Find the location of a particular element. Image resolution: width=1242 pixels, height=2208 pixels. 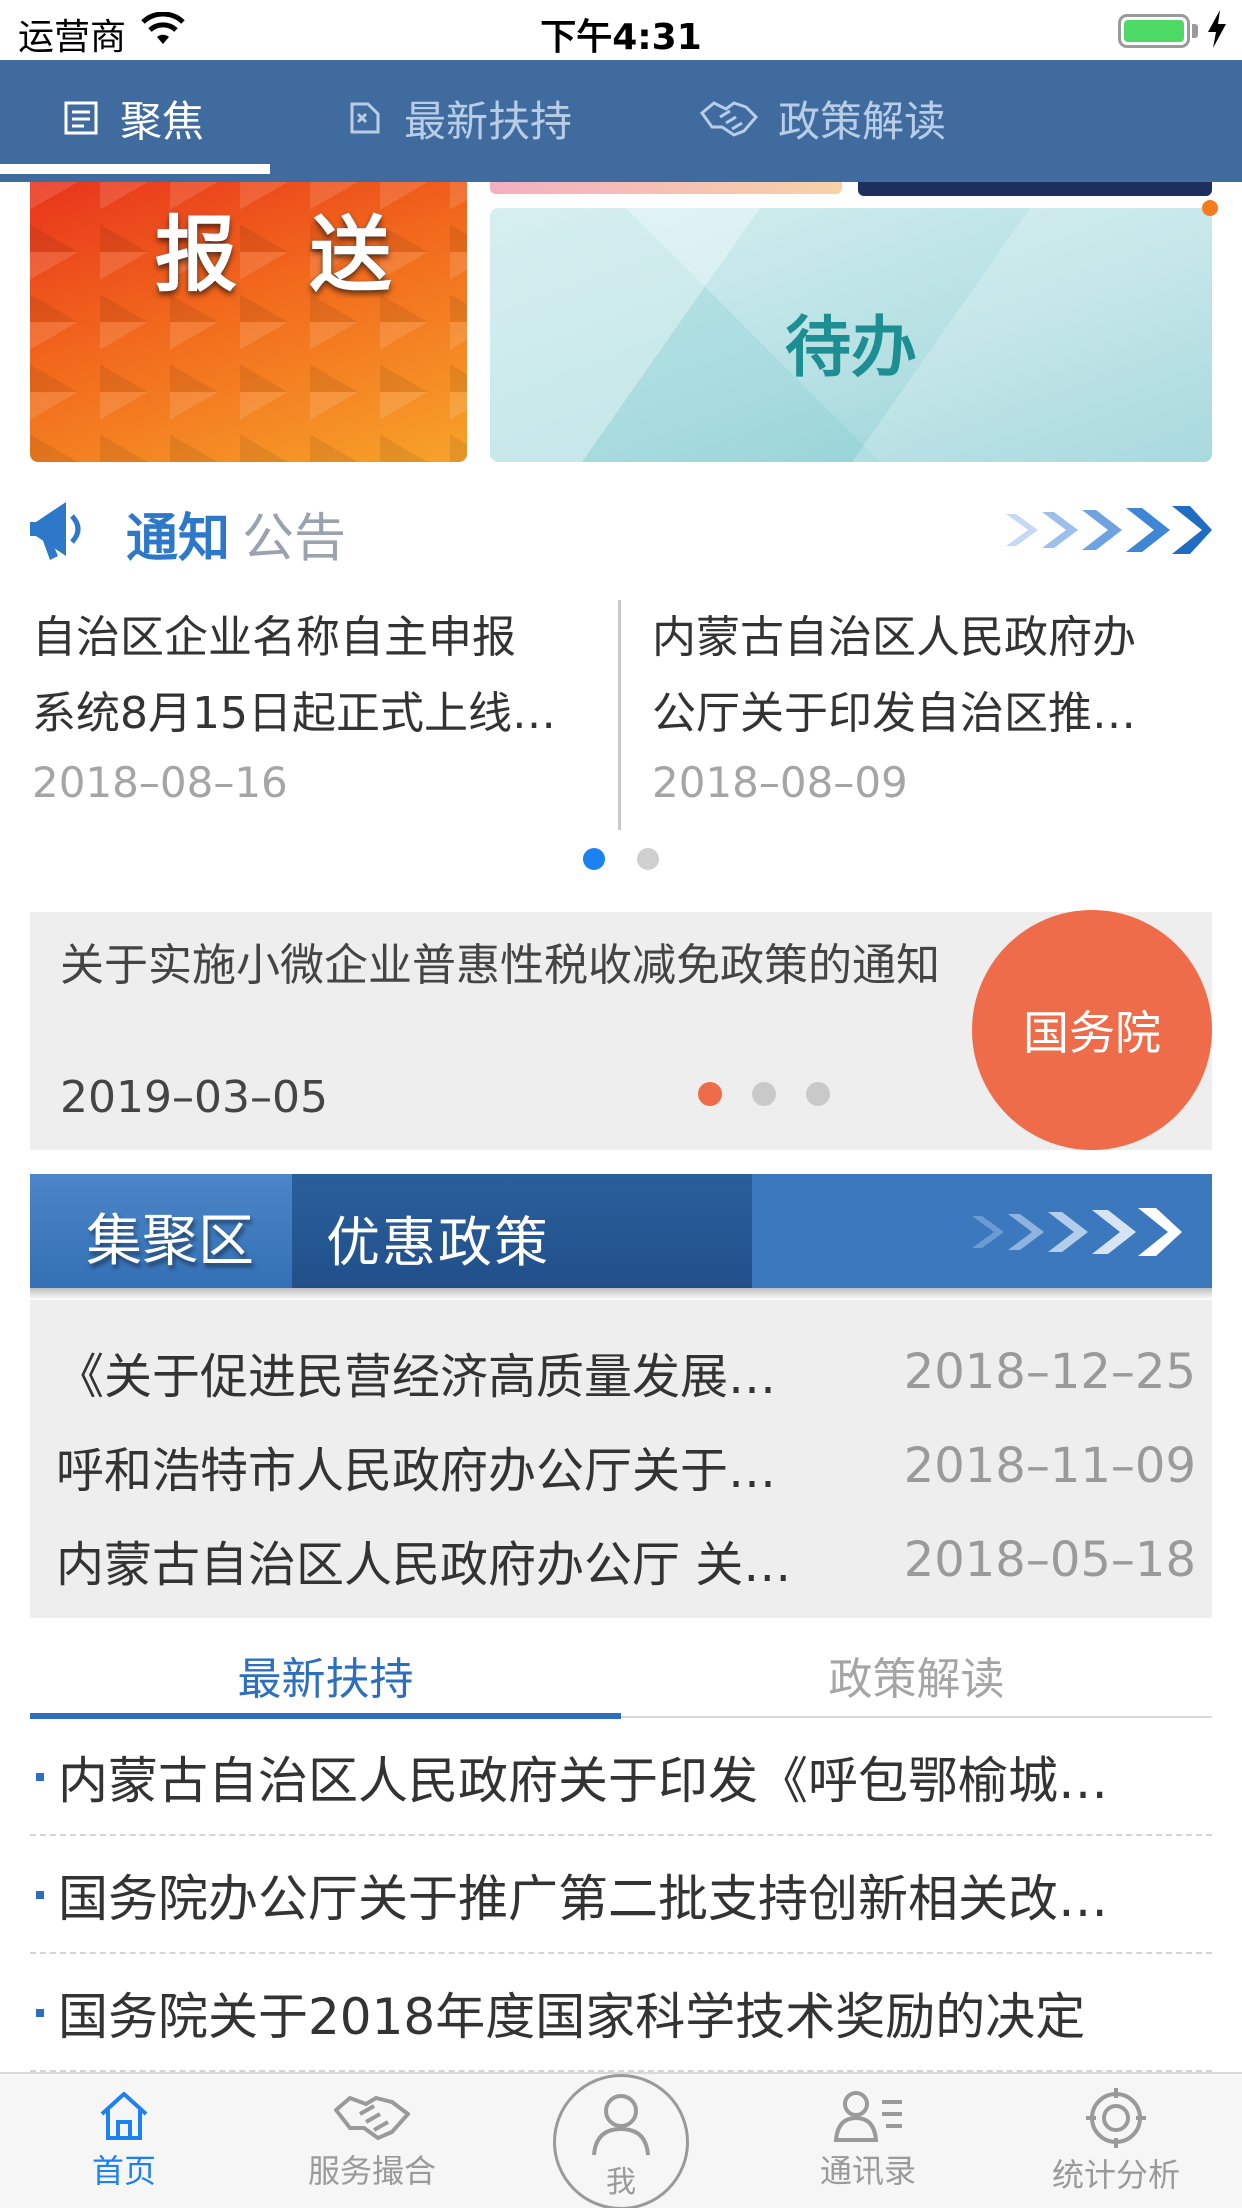

banner-peek-right is located at coordinates (1035, 189).